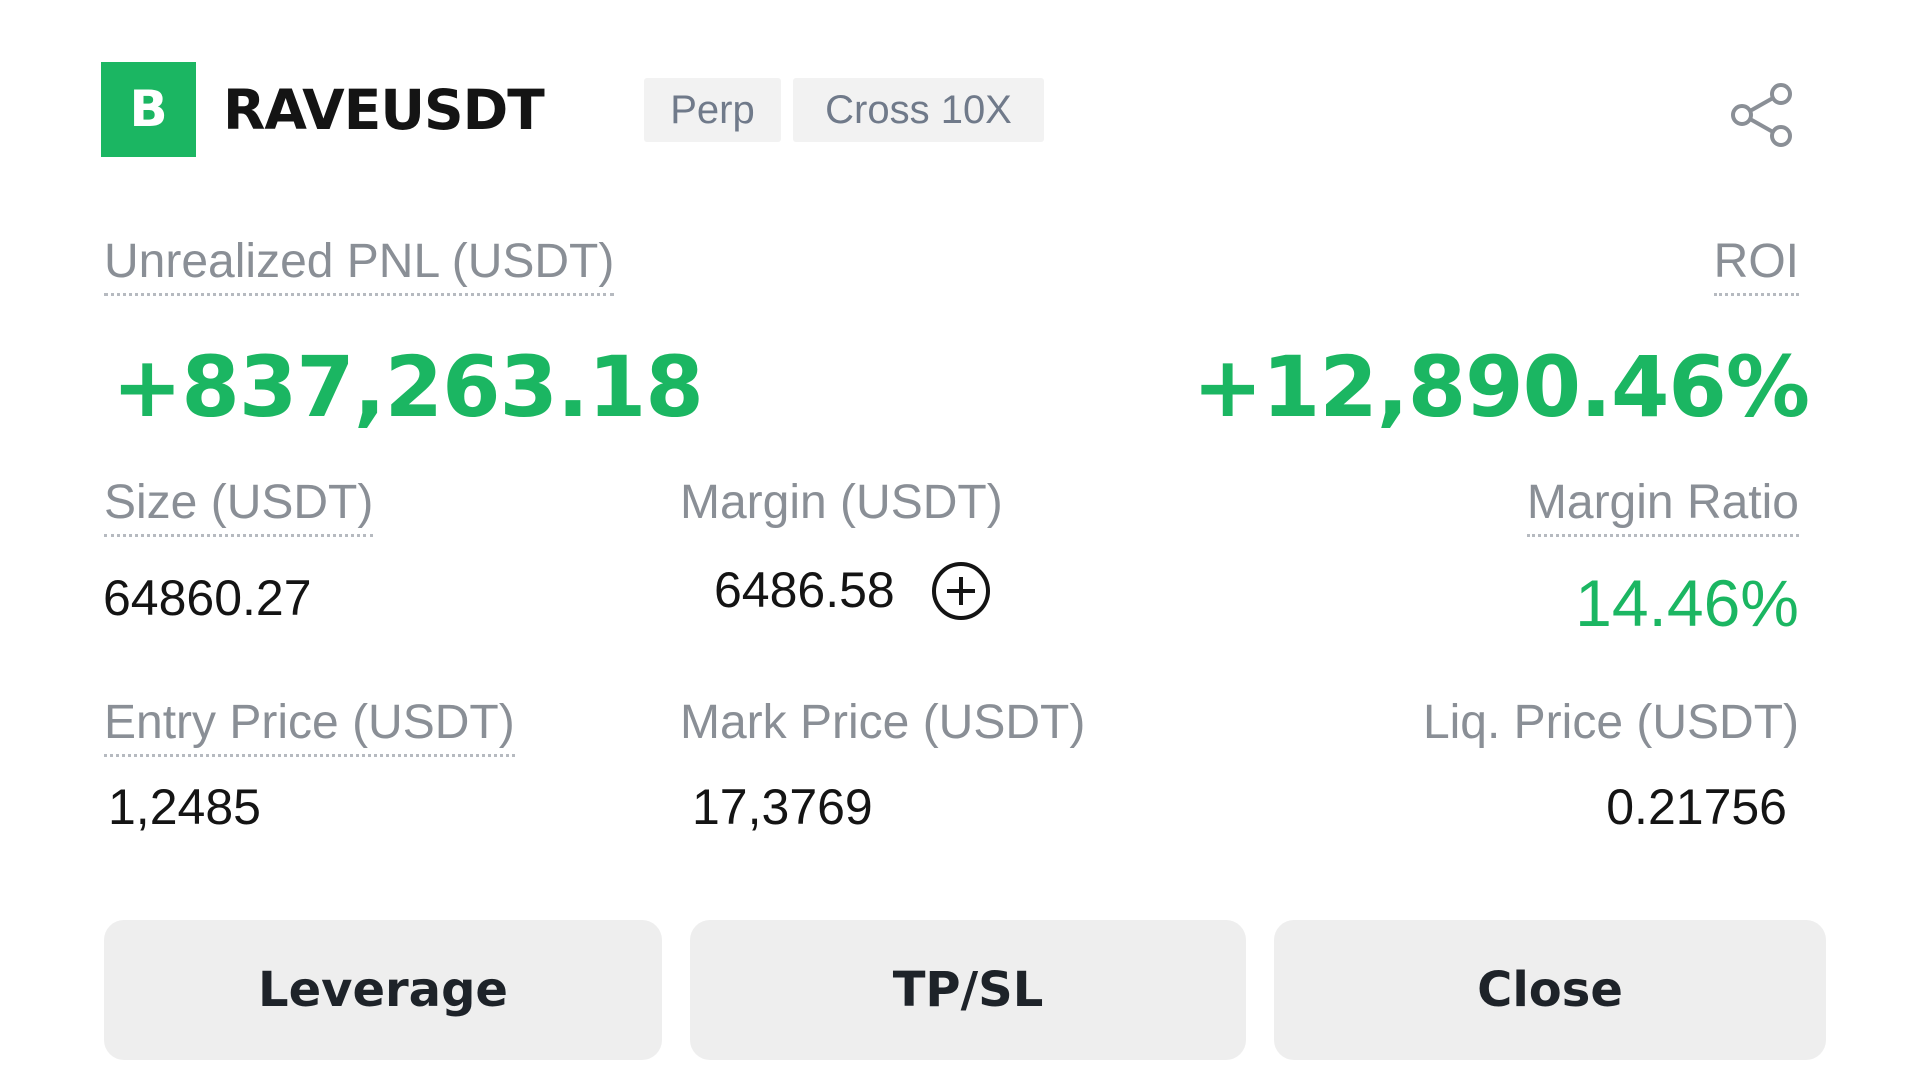 The height and width of the screenshot is (1080, 1920). Describe the element at coordinates (804, 590) in the screenshot. I see `margin-value: 6486.58` at that location.